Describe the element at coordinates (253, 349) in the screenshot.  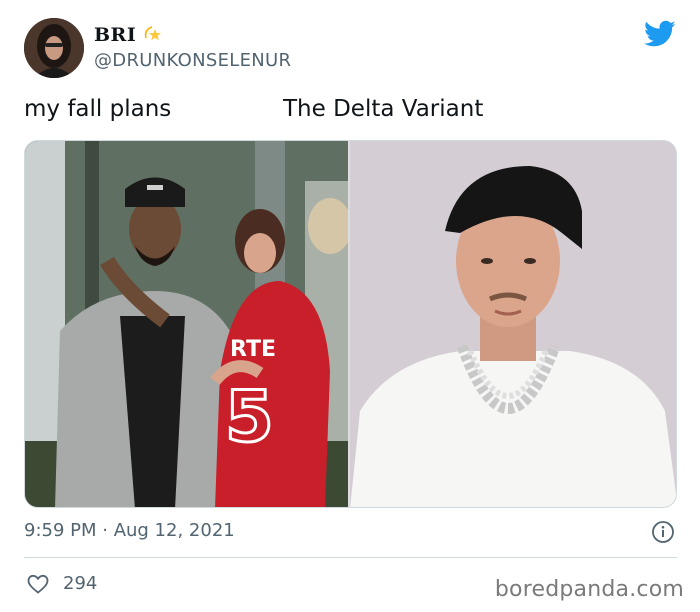
I see `svg-text: RTE` at that location.